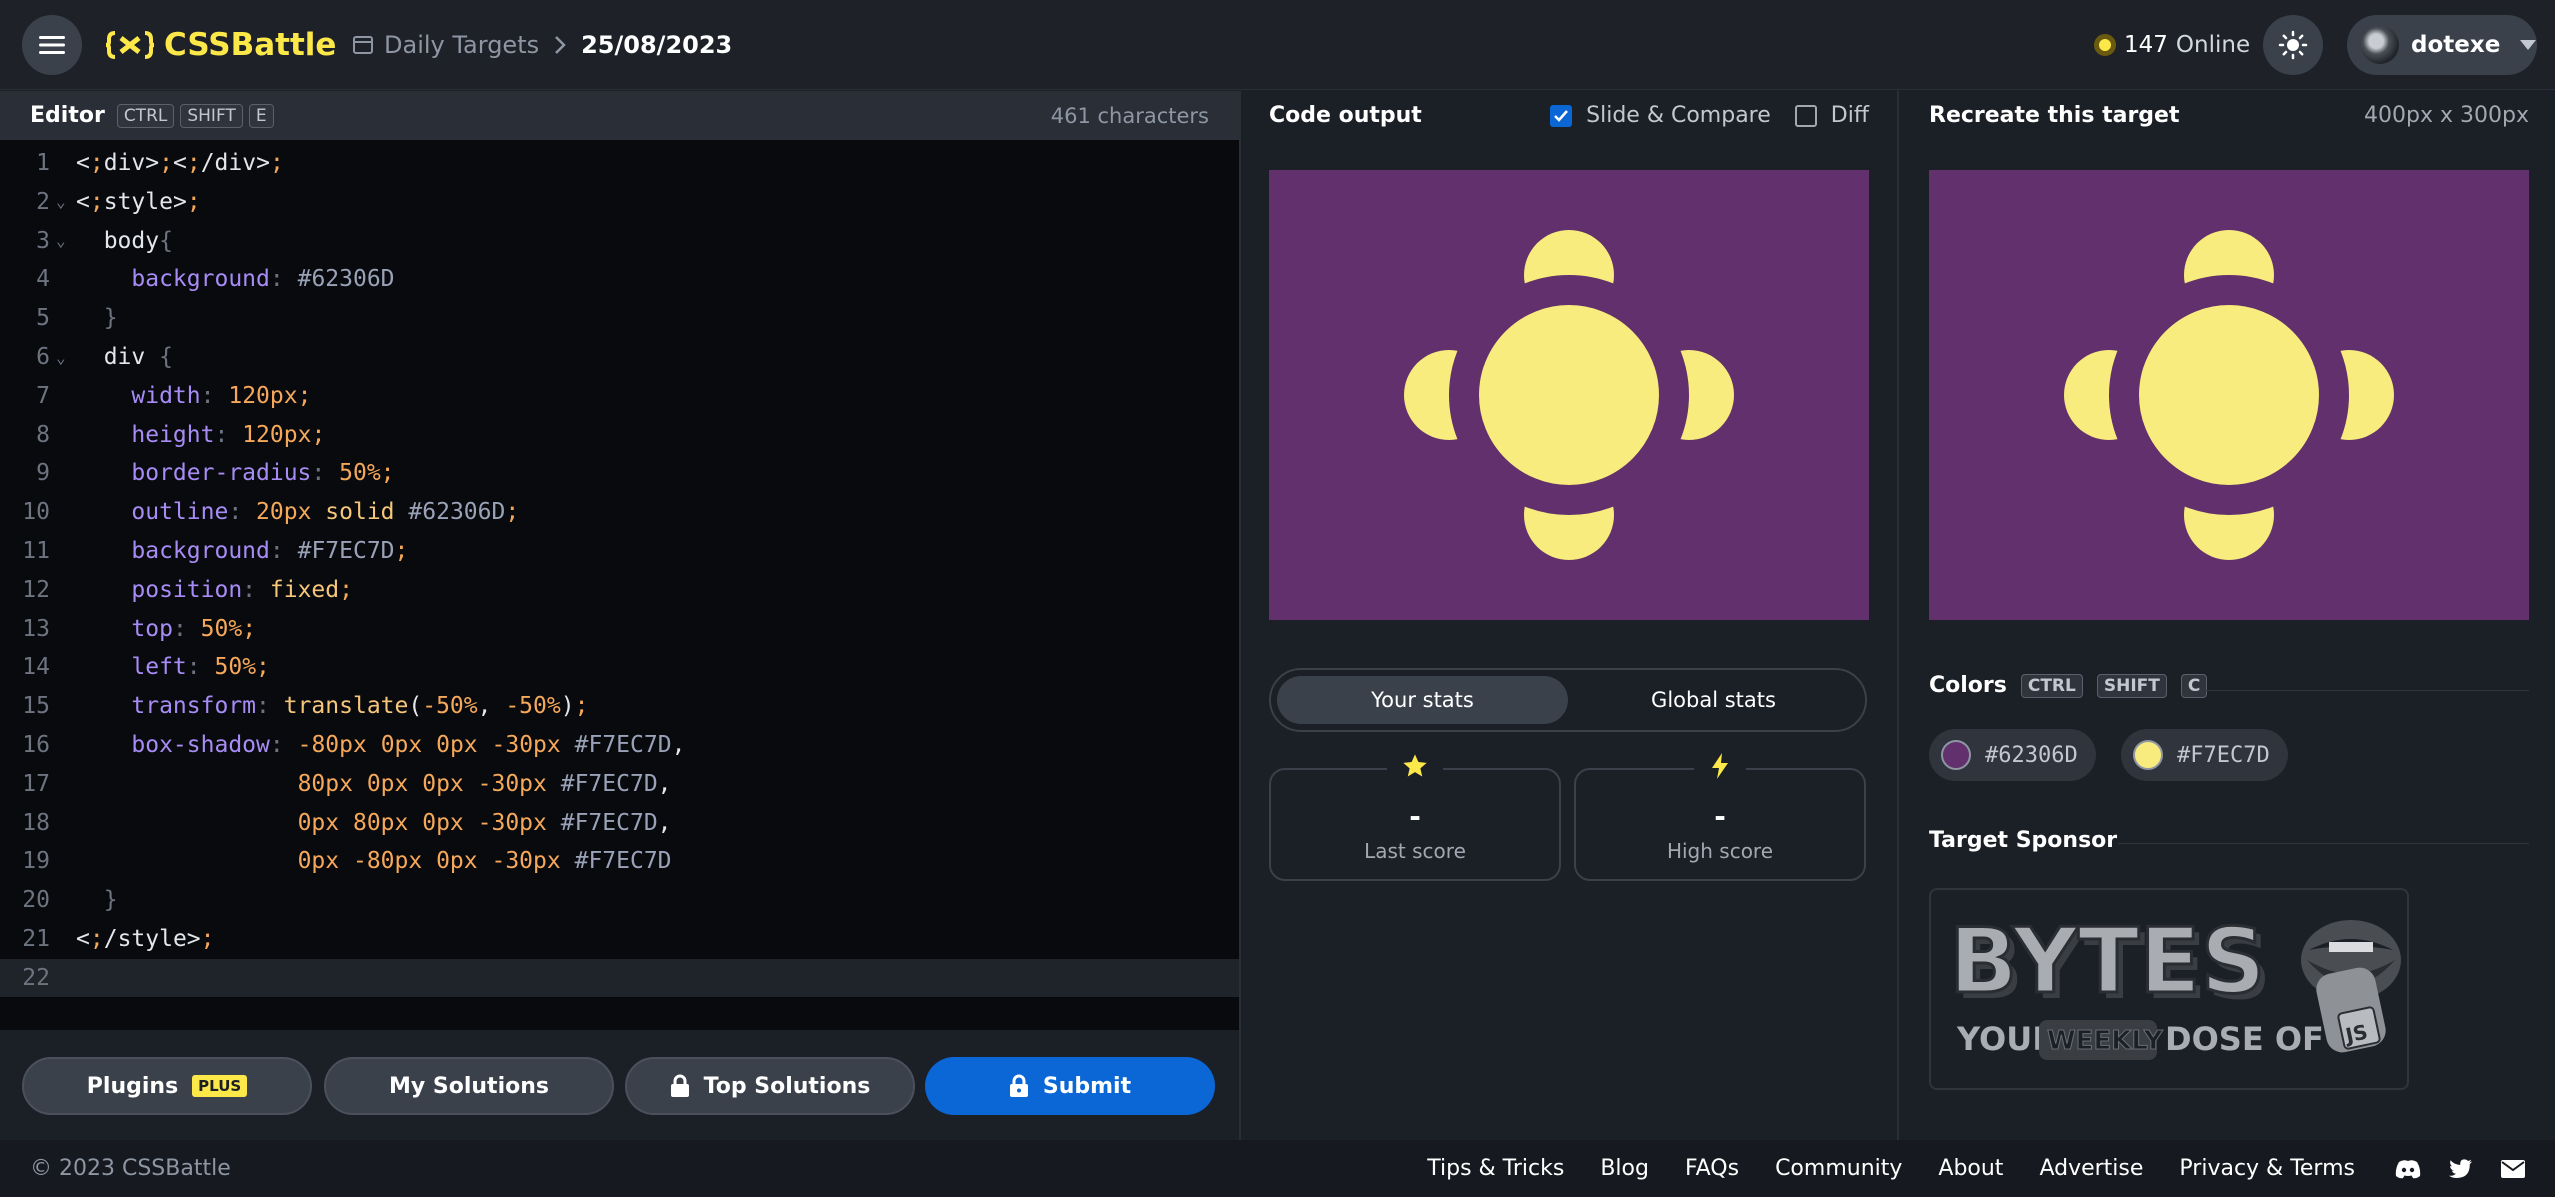 This screenshot has height=1197, width=2555. What do you see at coordinates (619, 590) in the screenshot?
I see `code-line: 12 position: fixed;` at bounding box center [619, 590].